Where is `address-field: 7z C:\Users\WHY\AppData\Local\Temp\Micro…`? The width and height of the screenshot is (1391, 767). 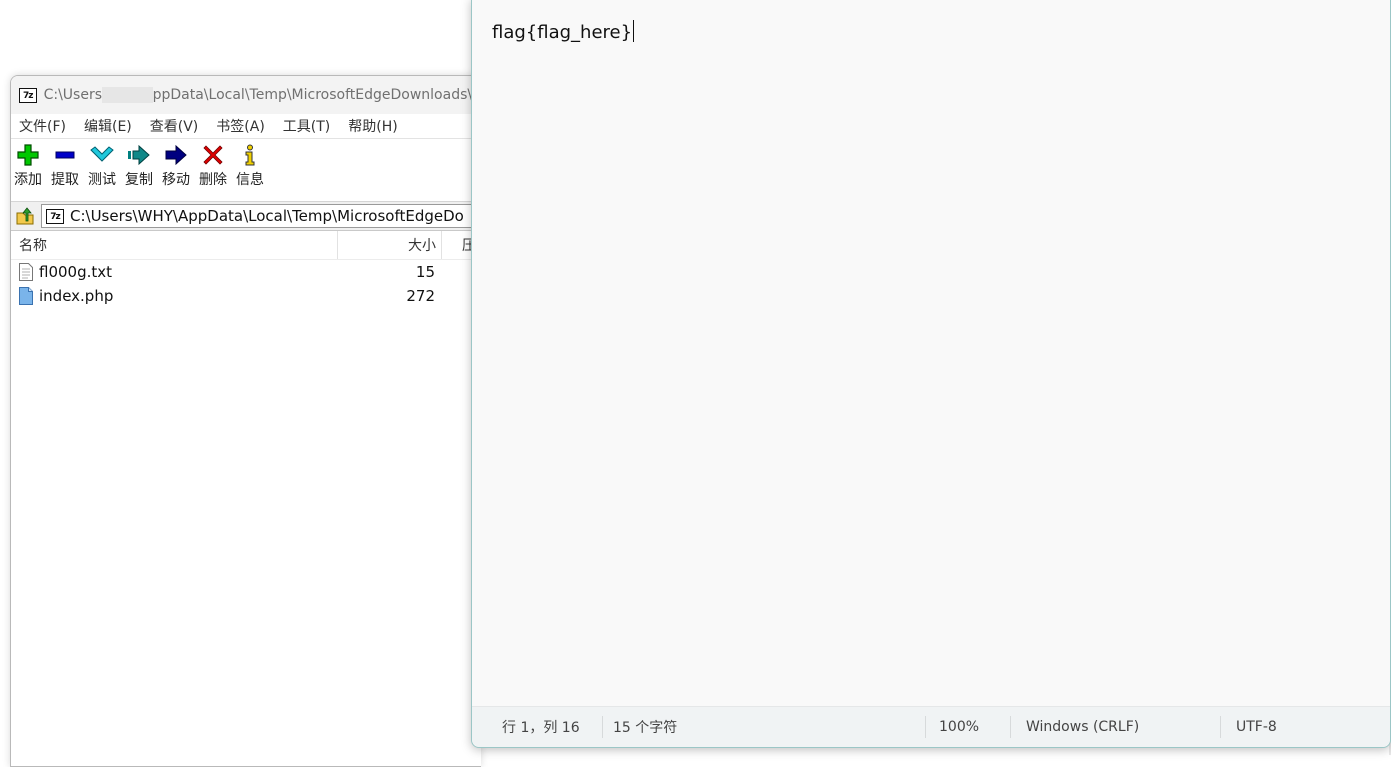 address-field: 7z C:\Users\WHY\AppData\Local\Temp\Micro… is located at coordinates (261, 216).